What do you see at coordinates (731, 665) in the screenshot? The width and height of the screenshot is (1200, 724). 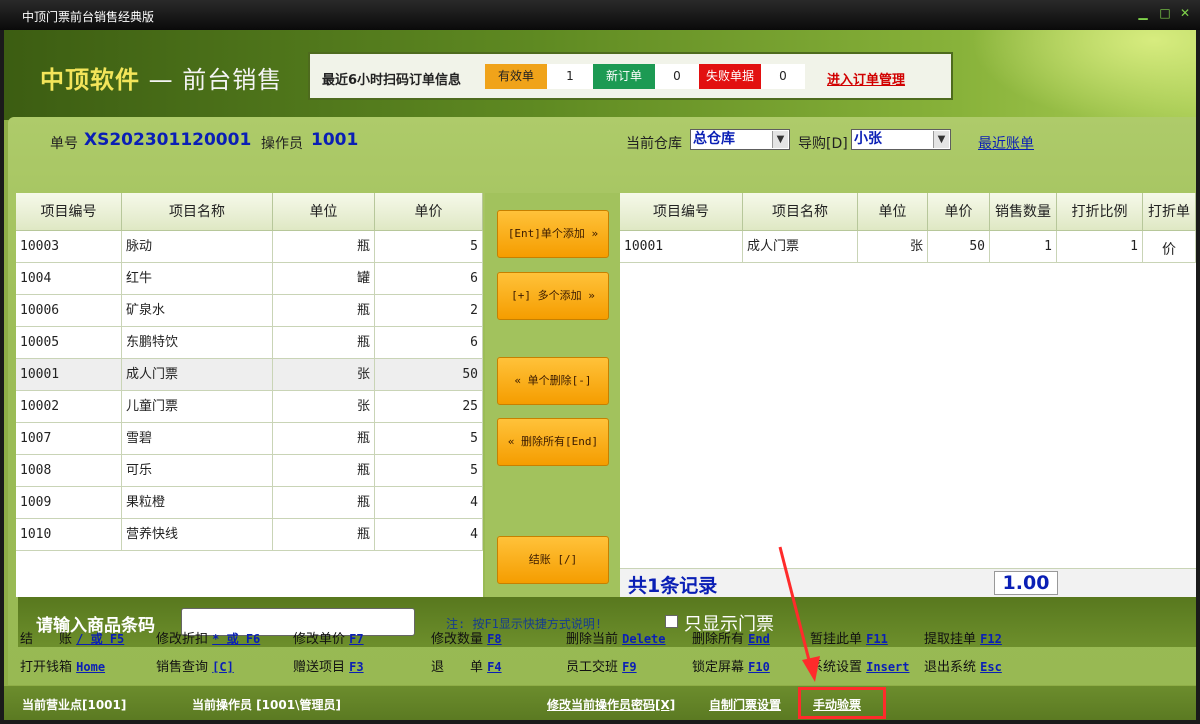 I see `shortcut-item: 锁定屏幕 F10` at bounding box center [731, 665].